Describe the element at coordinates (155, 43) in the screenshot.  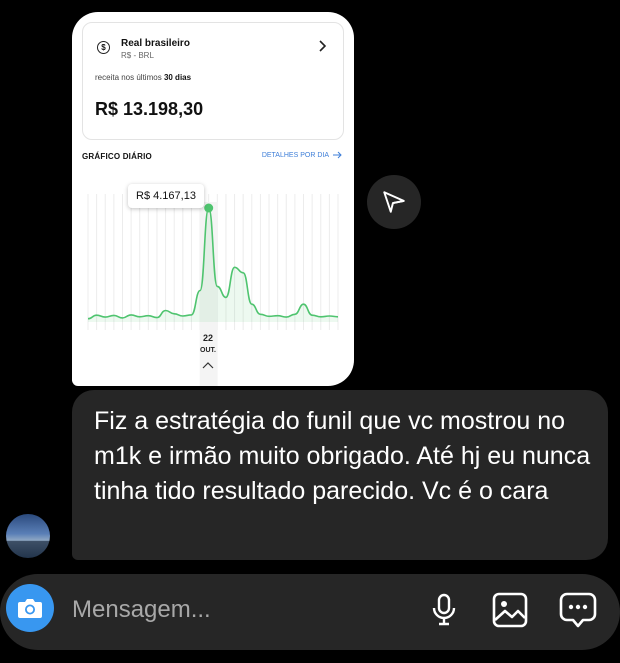
I see `account-name: Real brasileiro` at that location.